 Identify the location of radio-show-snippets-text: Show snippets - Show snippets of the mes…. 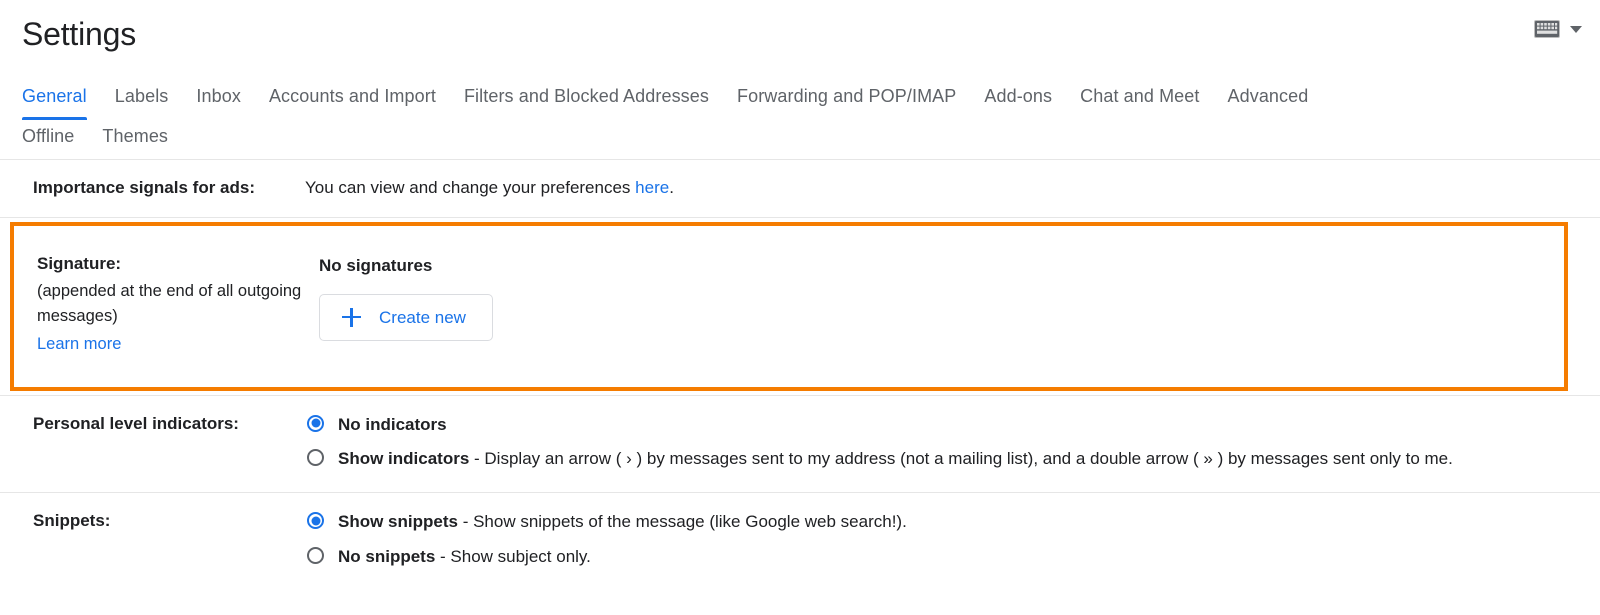
(622, 521).